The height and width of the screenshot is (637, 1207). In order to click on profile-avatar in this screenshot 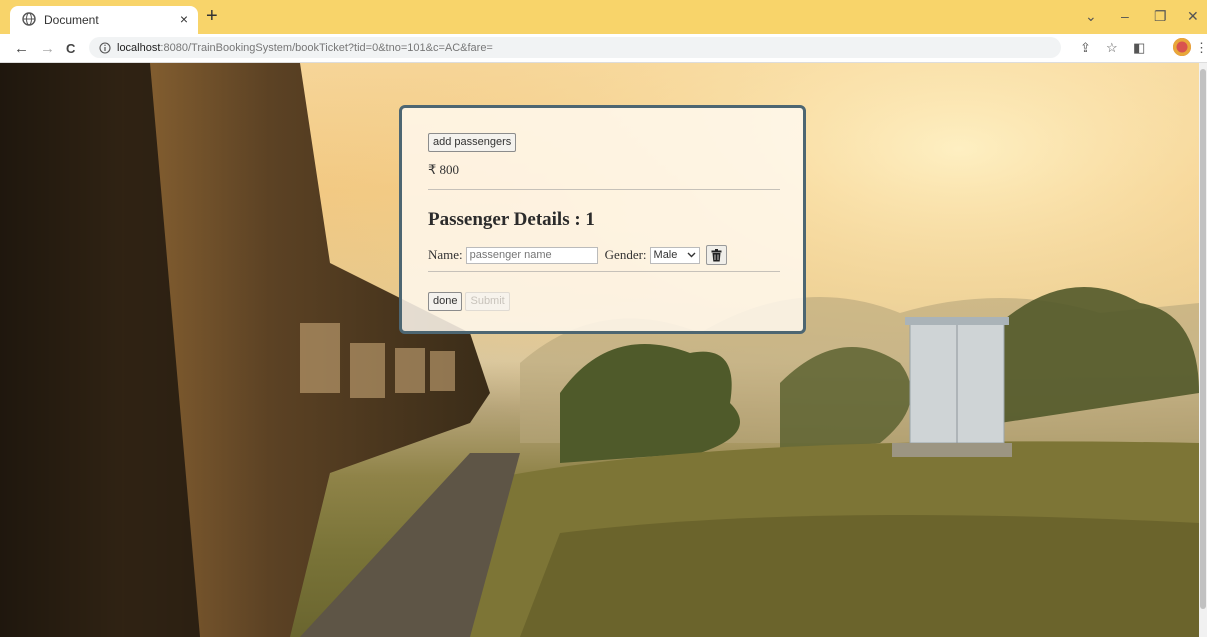, I will do `click(1182, 47)`.